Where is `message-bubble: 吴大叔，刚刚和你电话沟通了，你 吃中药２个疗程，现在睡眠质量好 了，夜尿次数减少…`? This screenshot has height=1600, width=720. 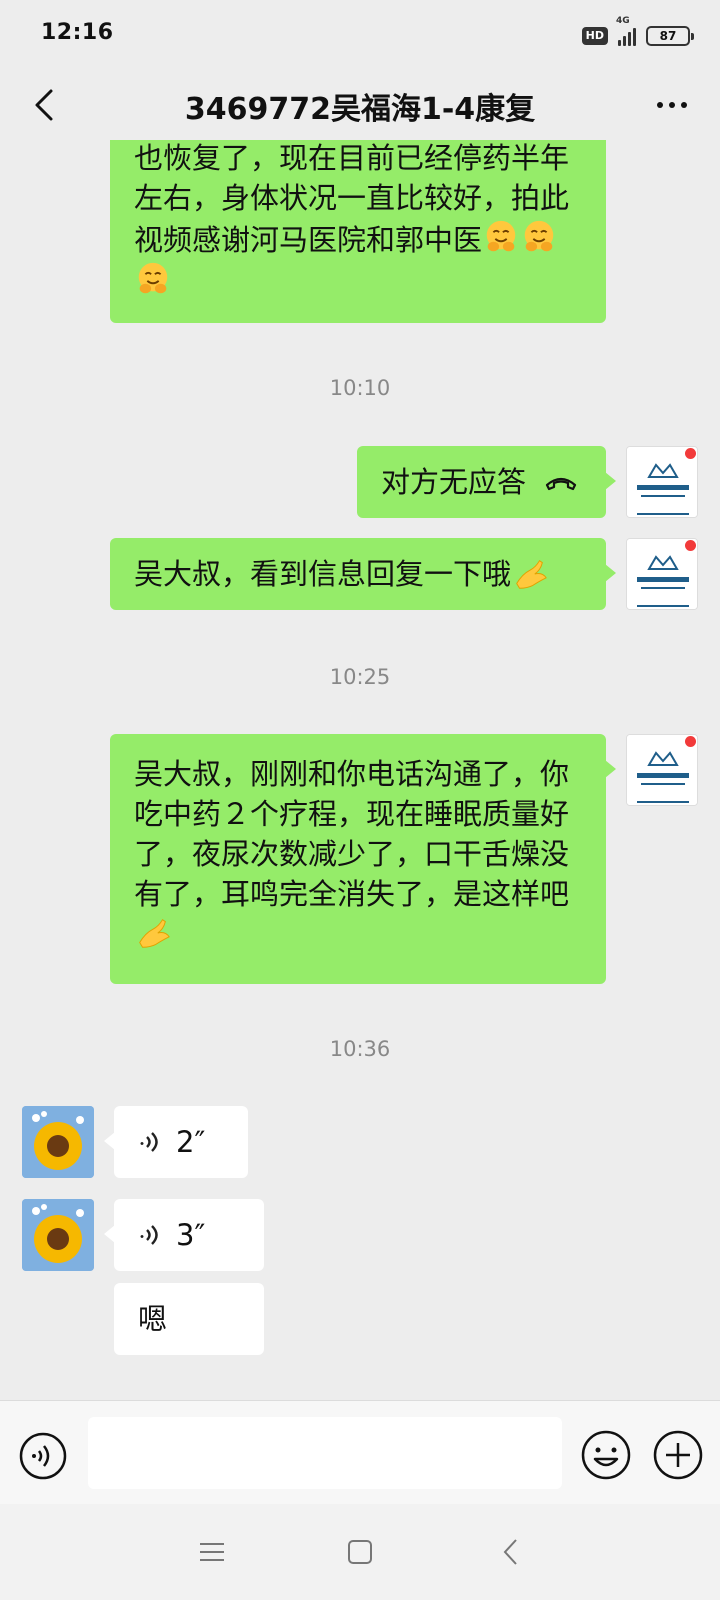
message-bubble: 吴大叔，刚刚和你电话沟通了，你 吃中药２个疗程，现在睡眠质量好 了，夜尿次数减少… is located at coordinates (363, 859).